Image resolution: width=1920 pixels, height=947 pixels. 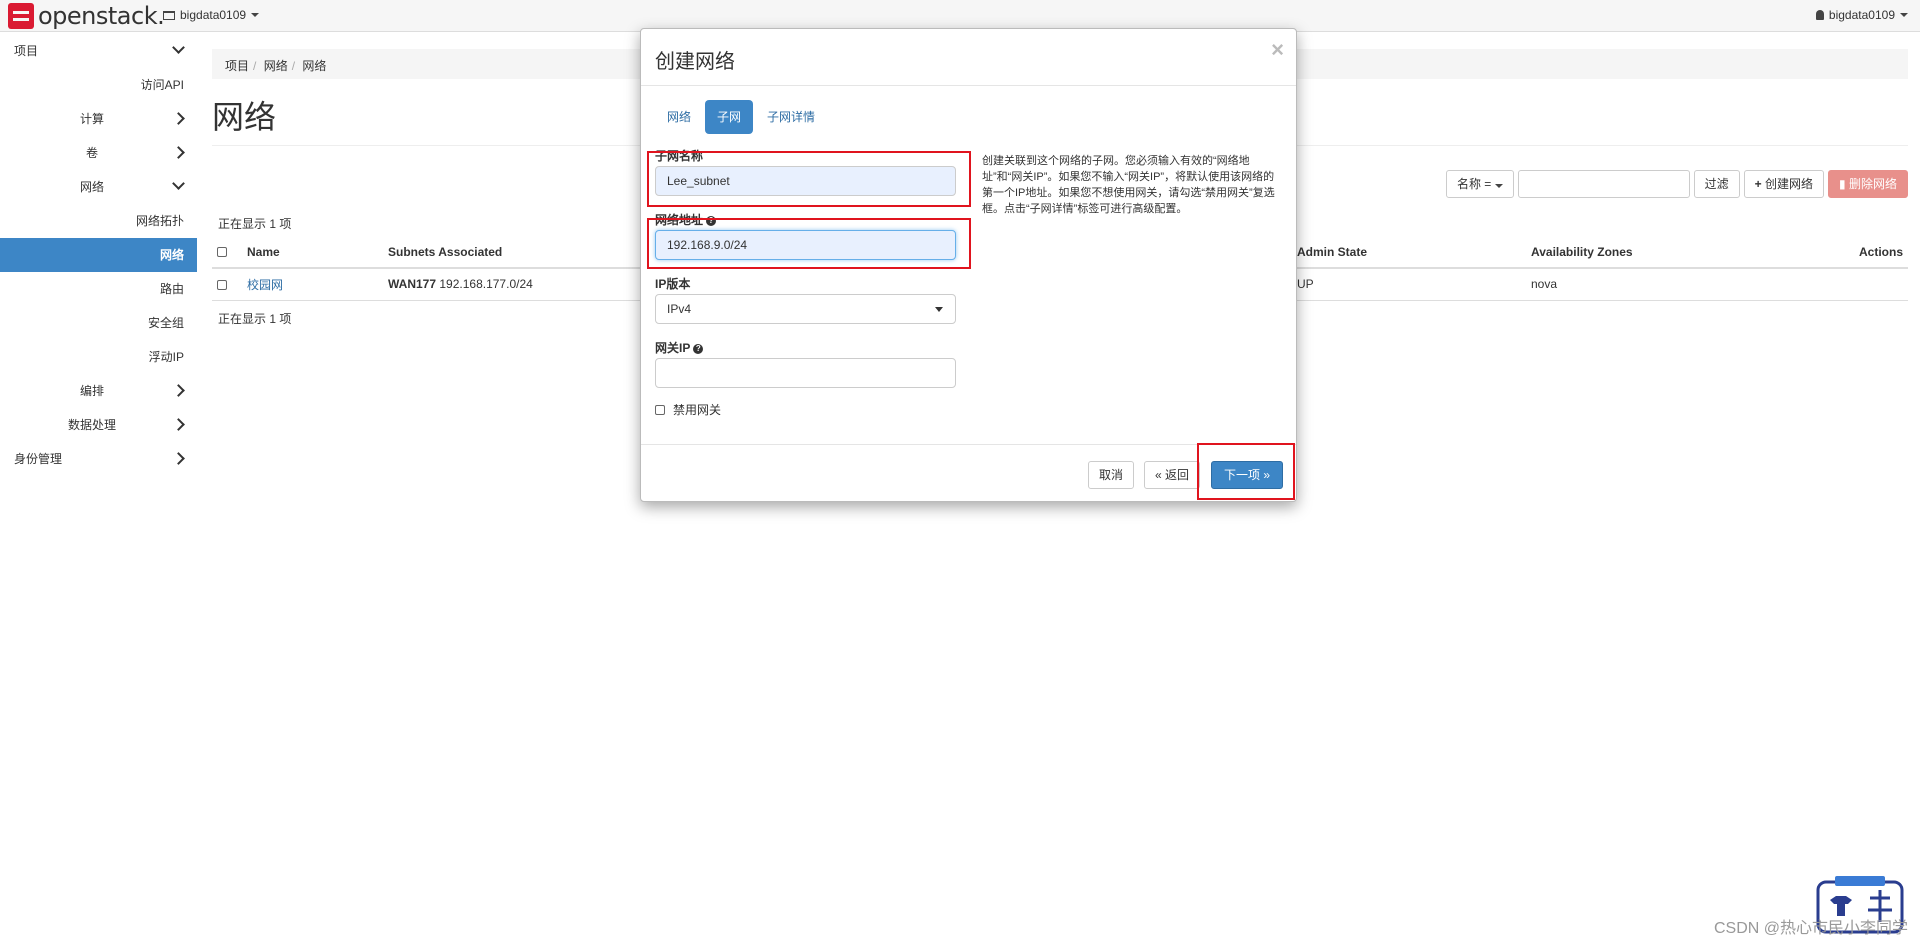 I want to click on disable-gateway-label: 禁用网关, so click(x=697, y=410).